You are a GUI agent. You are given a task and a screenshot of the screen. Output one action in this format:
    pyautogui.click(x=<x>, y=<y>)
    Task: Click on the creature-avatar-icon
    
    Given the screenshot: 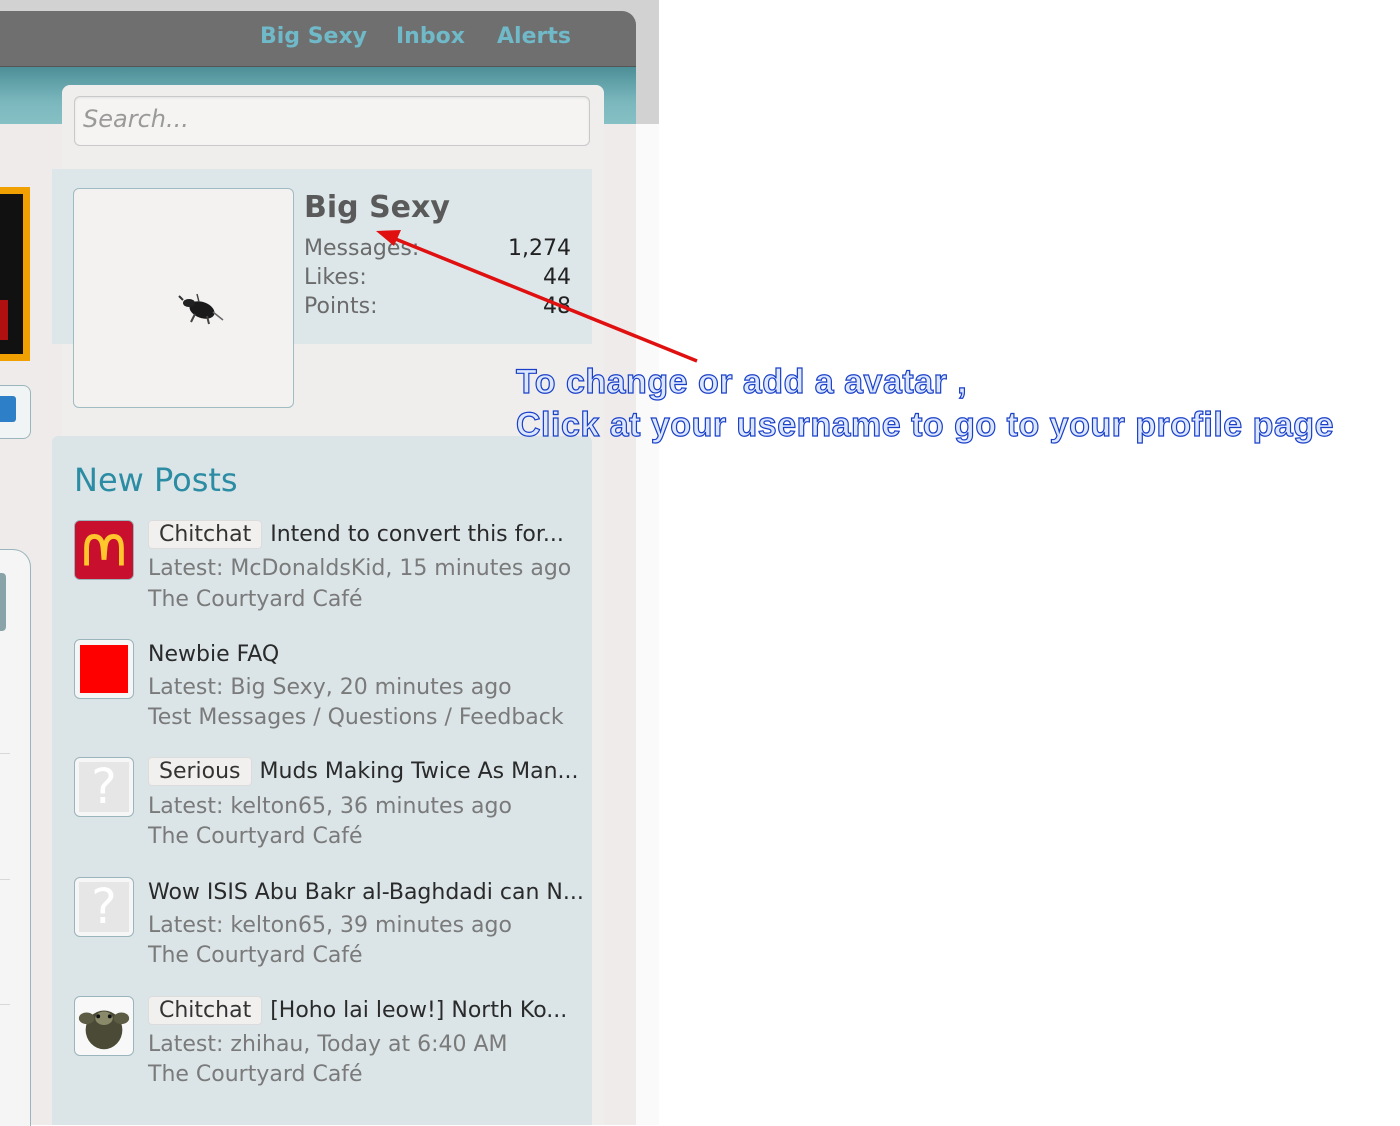 What is the action you would take?
    pyautogui.click(x=104, y=1030)
    